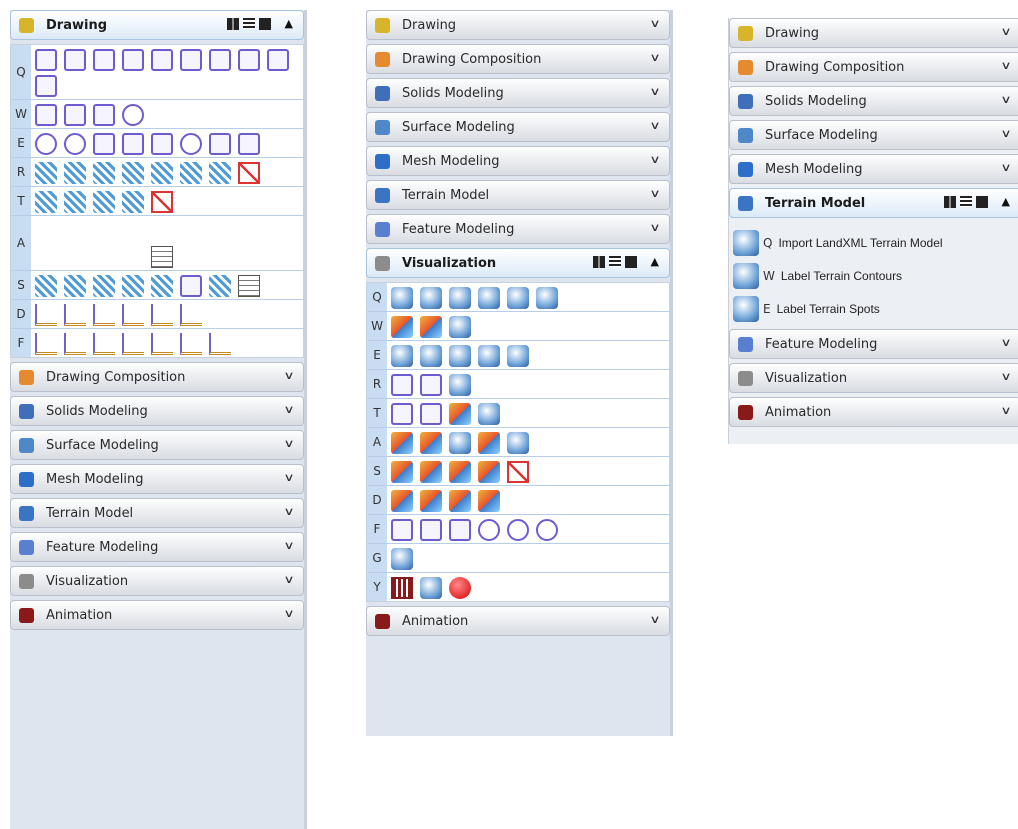  What do you see at coordinates (599, 262) in the screenshot?
I see `grid-view-icon` at bounding box center [599, 262].